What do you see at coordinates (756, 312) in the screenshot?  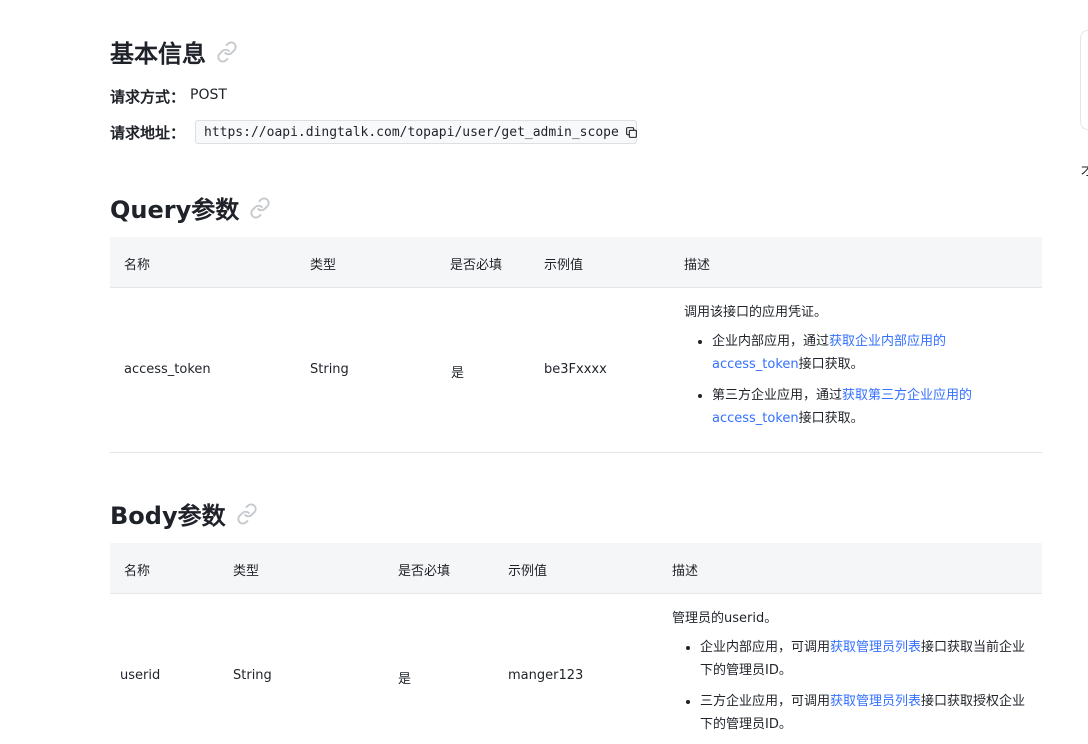 I see `query-desc-intro: 调用该接口的应用凭证。` at bounding box center [756, 312].